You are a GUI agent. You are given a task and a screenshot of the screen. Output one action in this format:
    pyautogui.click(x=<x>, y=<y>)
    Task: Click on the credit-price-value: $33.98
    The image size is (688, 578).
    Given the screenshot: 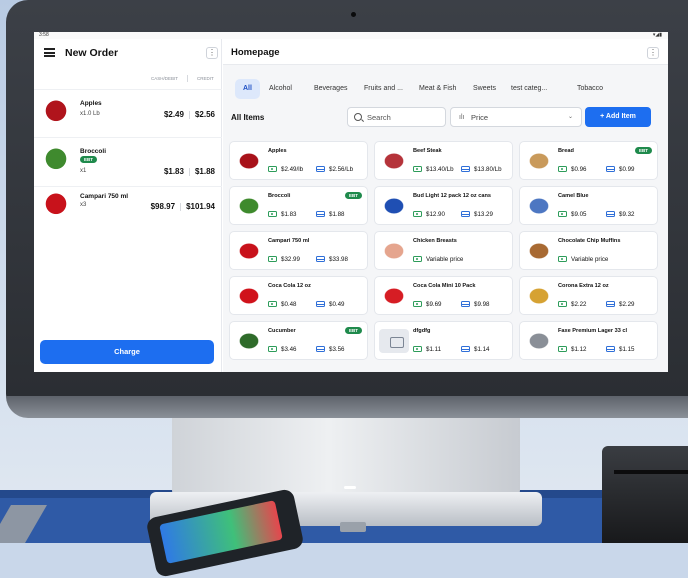 What is the action you would take?
    pyautogui.click(x=338, y=259)
    